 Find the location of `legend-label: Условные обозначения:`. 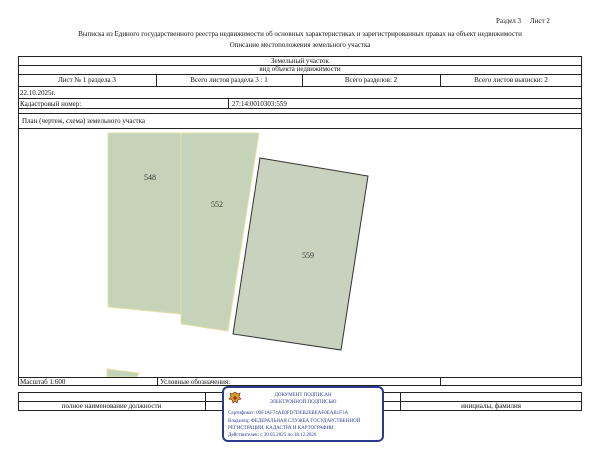

legend-label: Условные обозначения: is located at coordinates (195, 382).